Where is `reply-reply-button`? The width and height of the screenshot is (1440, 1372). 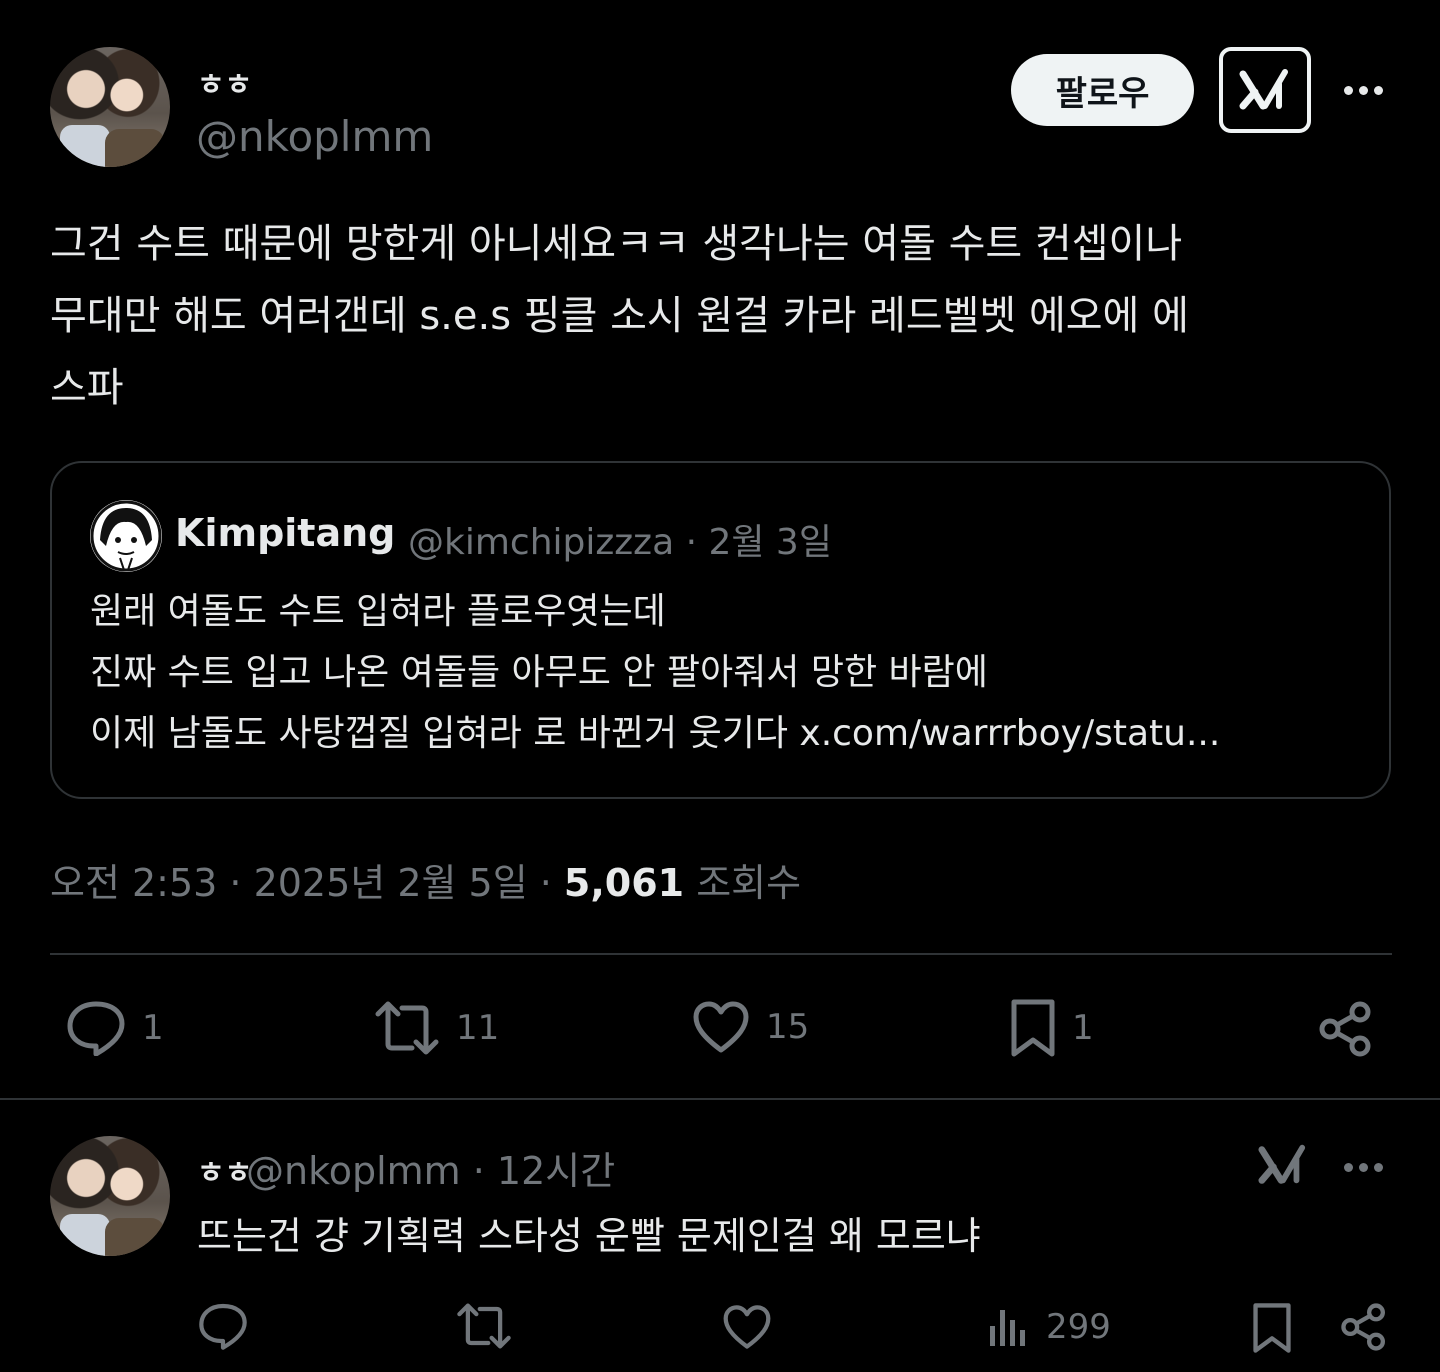
reply-reply-button is located at coordinates (223, 1326).